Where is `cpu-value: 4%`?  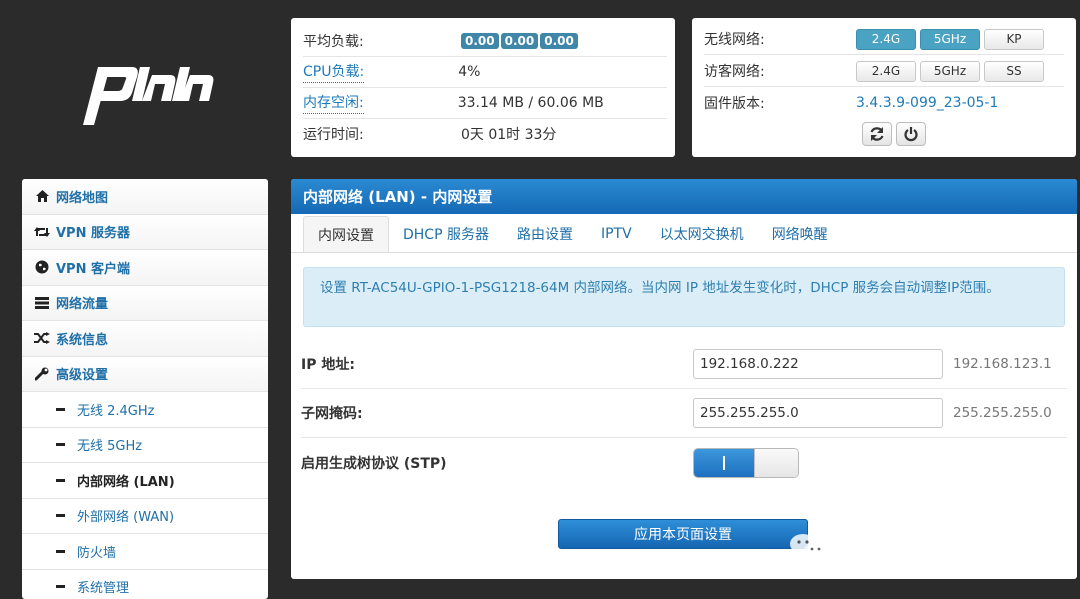 cpu-value: 4% is located at coordinates (469, 72).